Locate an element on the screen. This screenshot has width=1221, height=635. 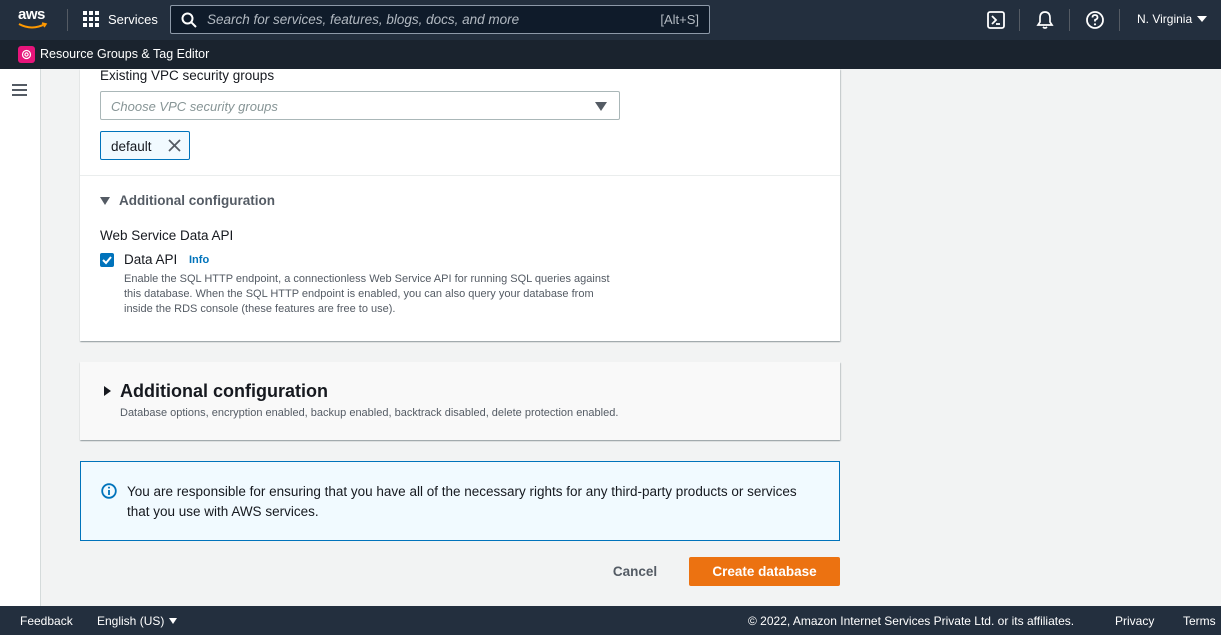
security-groups-select: Choose VPC security groups is located at coordinates (360, 105).